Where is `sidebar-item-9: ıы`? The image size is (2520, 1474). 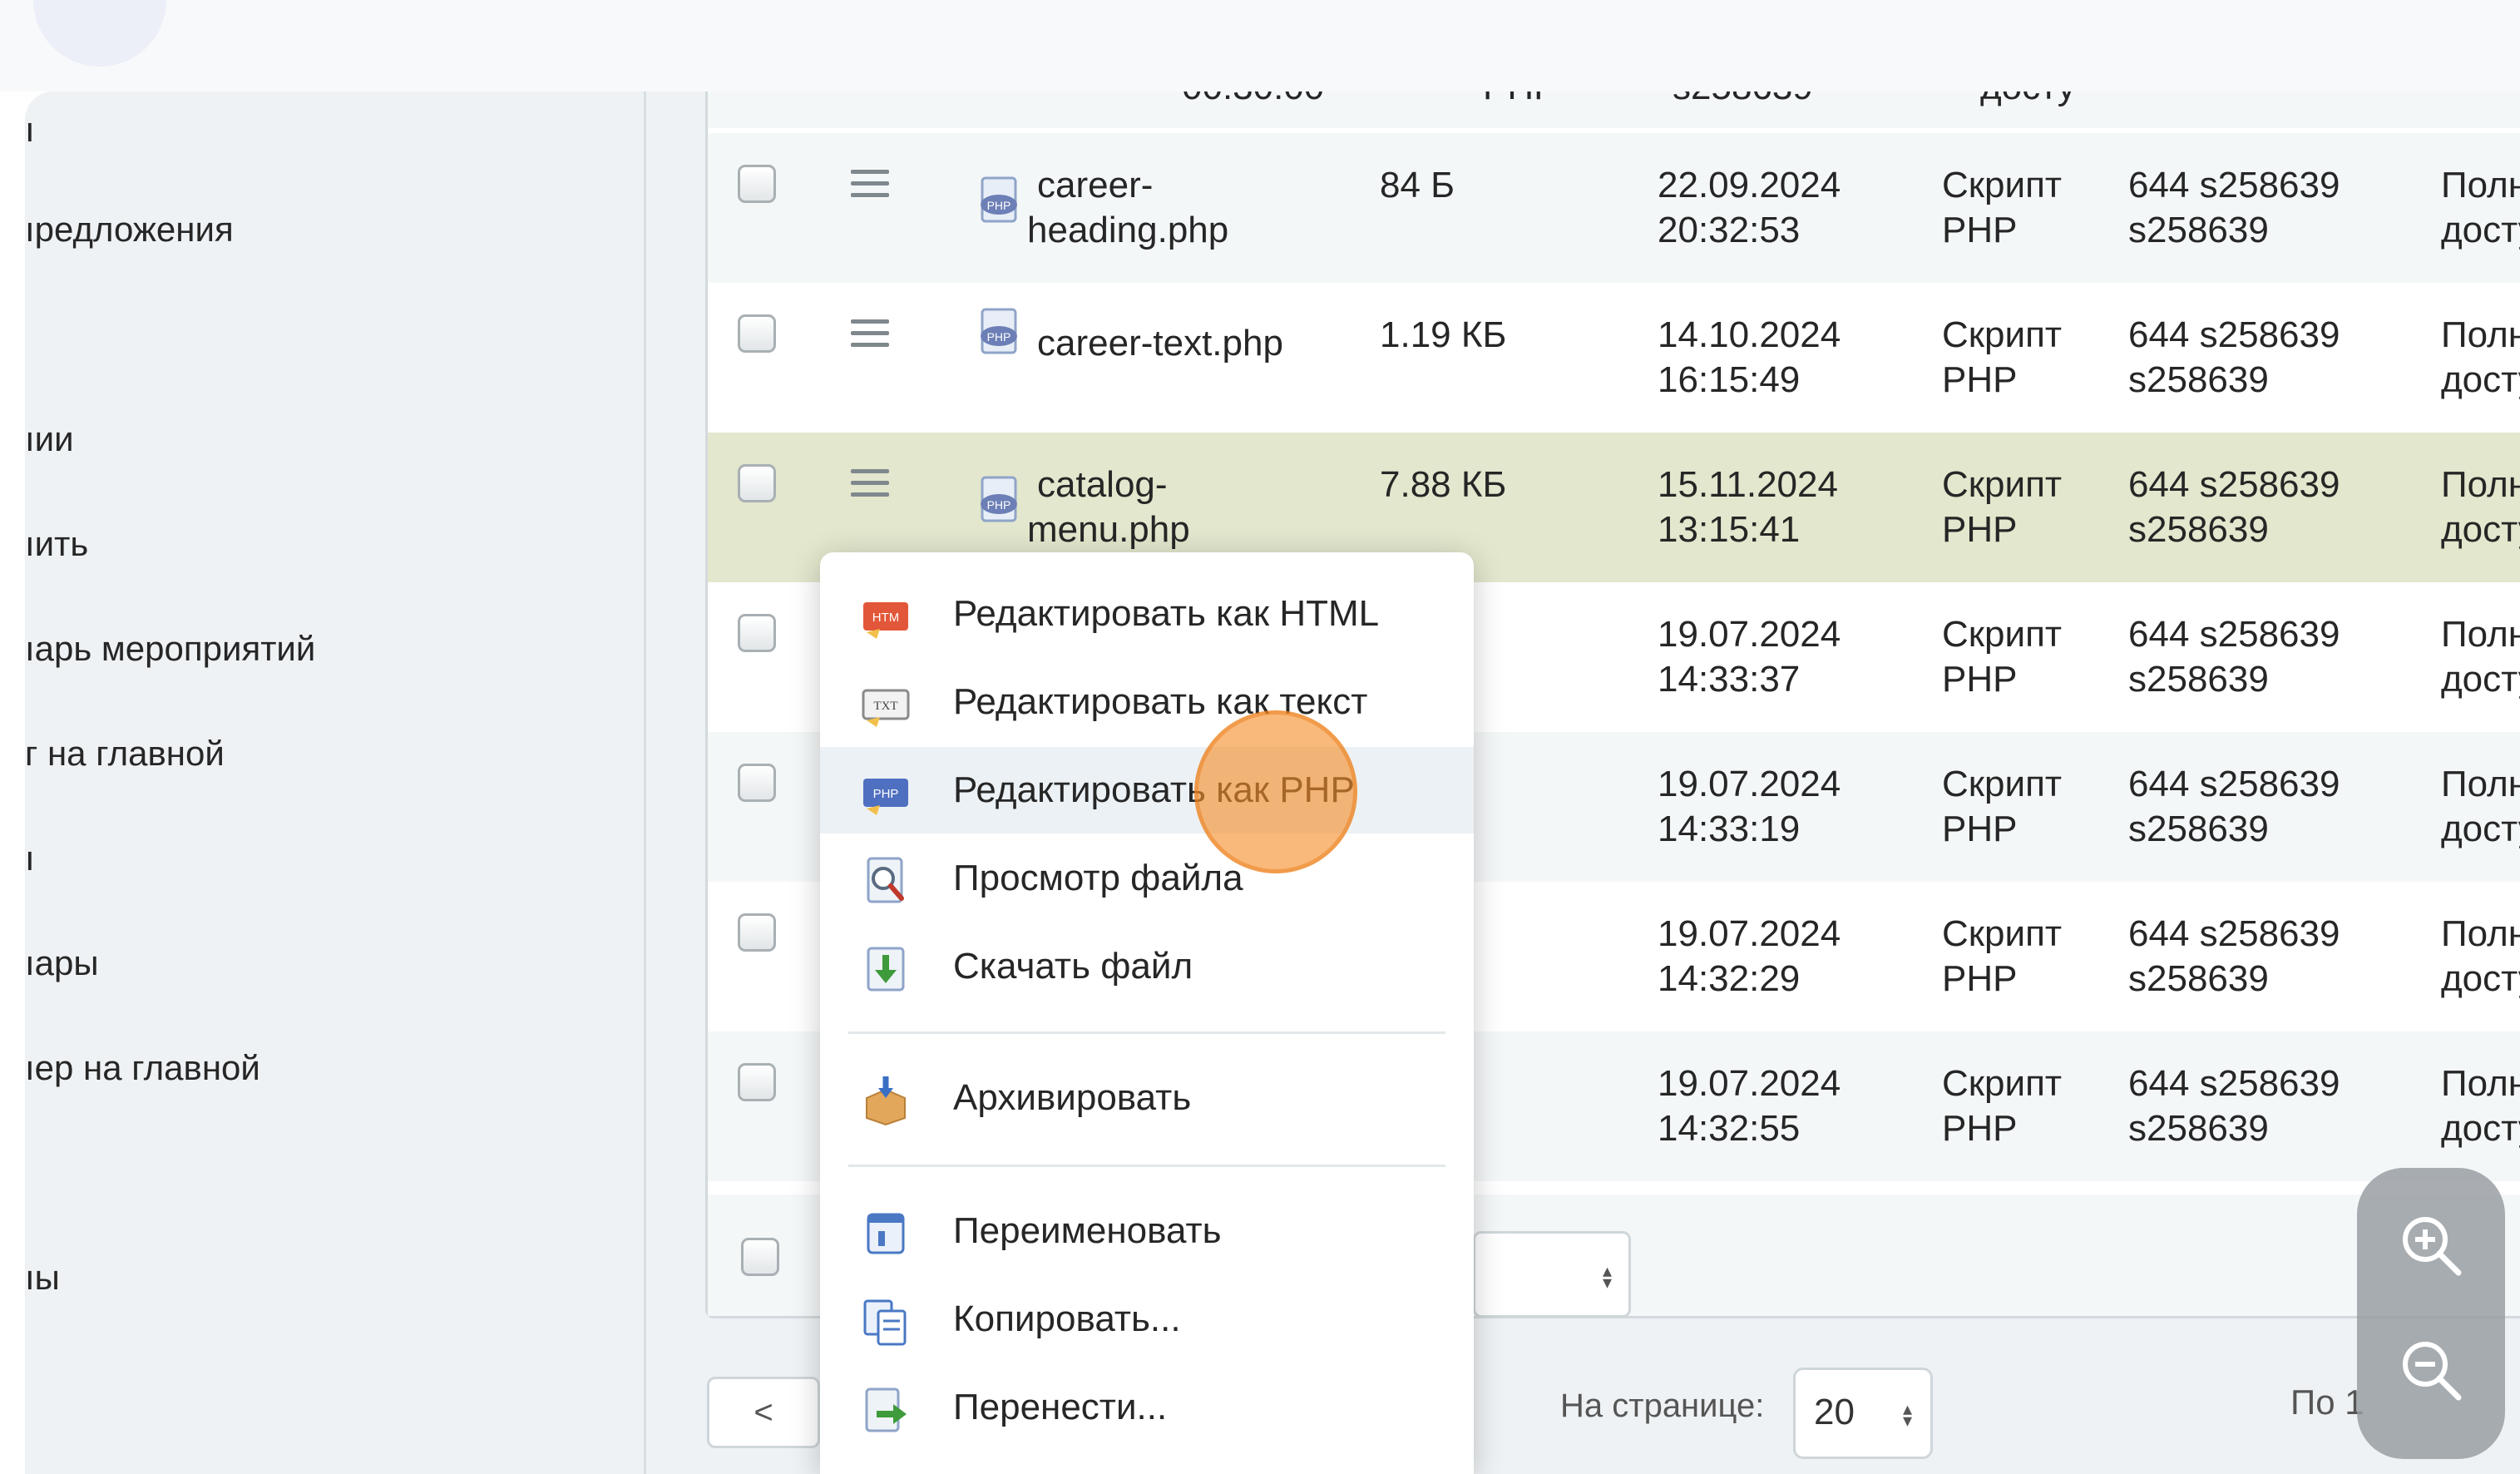 sidebar-item-9: ıы is located at coordinates (42, 1277).